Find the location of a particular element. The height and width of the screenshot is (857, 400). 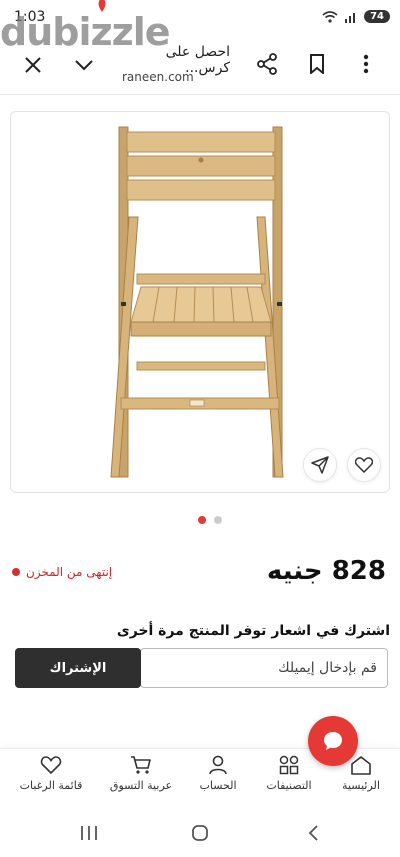

chat-icon is located at coordinates (333, 741).